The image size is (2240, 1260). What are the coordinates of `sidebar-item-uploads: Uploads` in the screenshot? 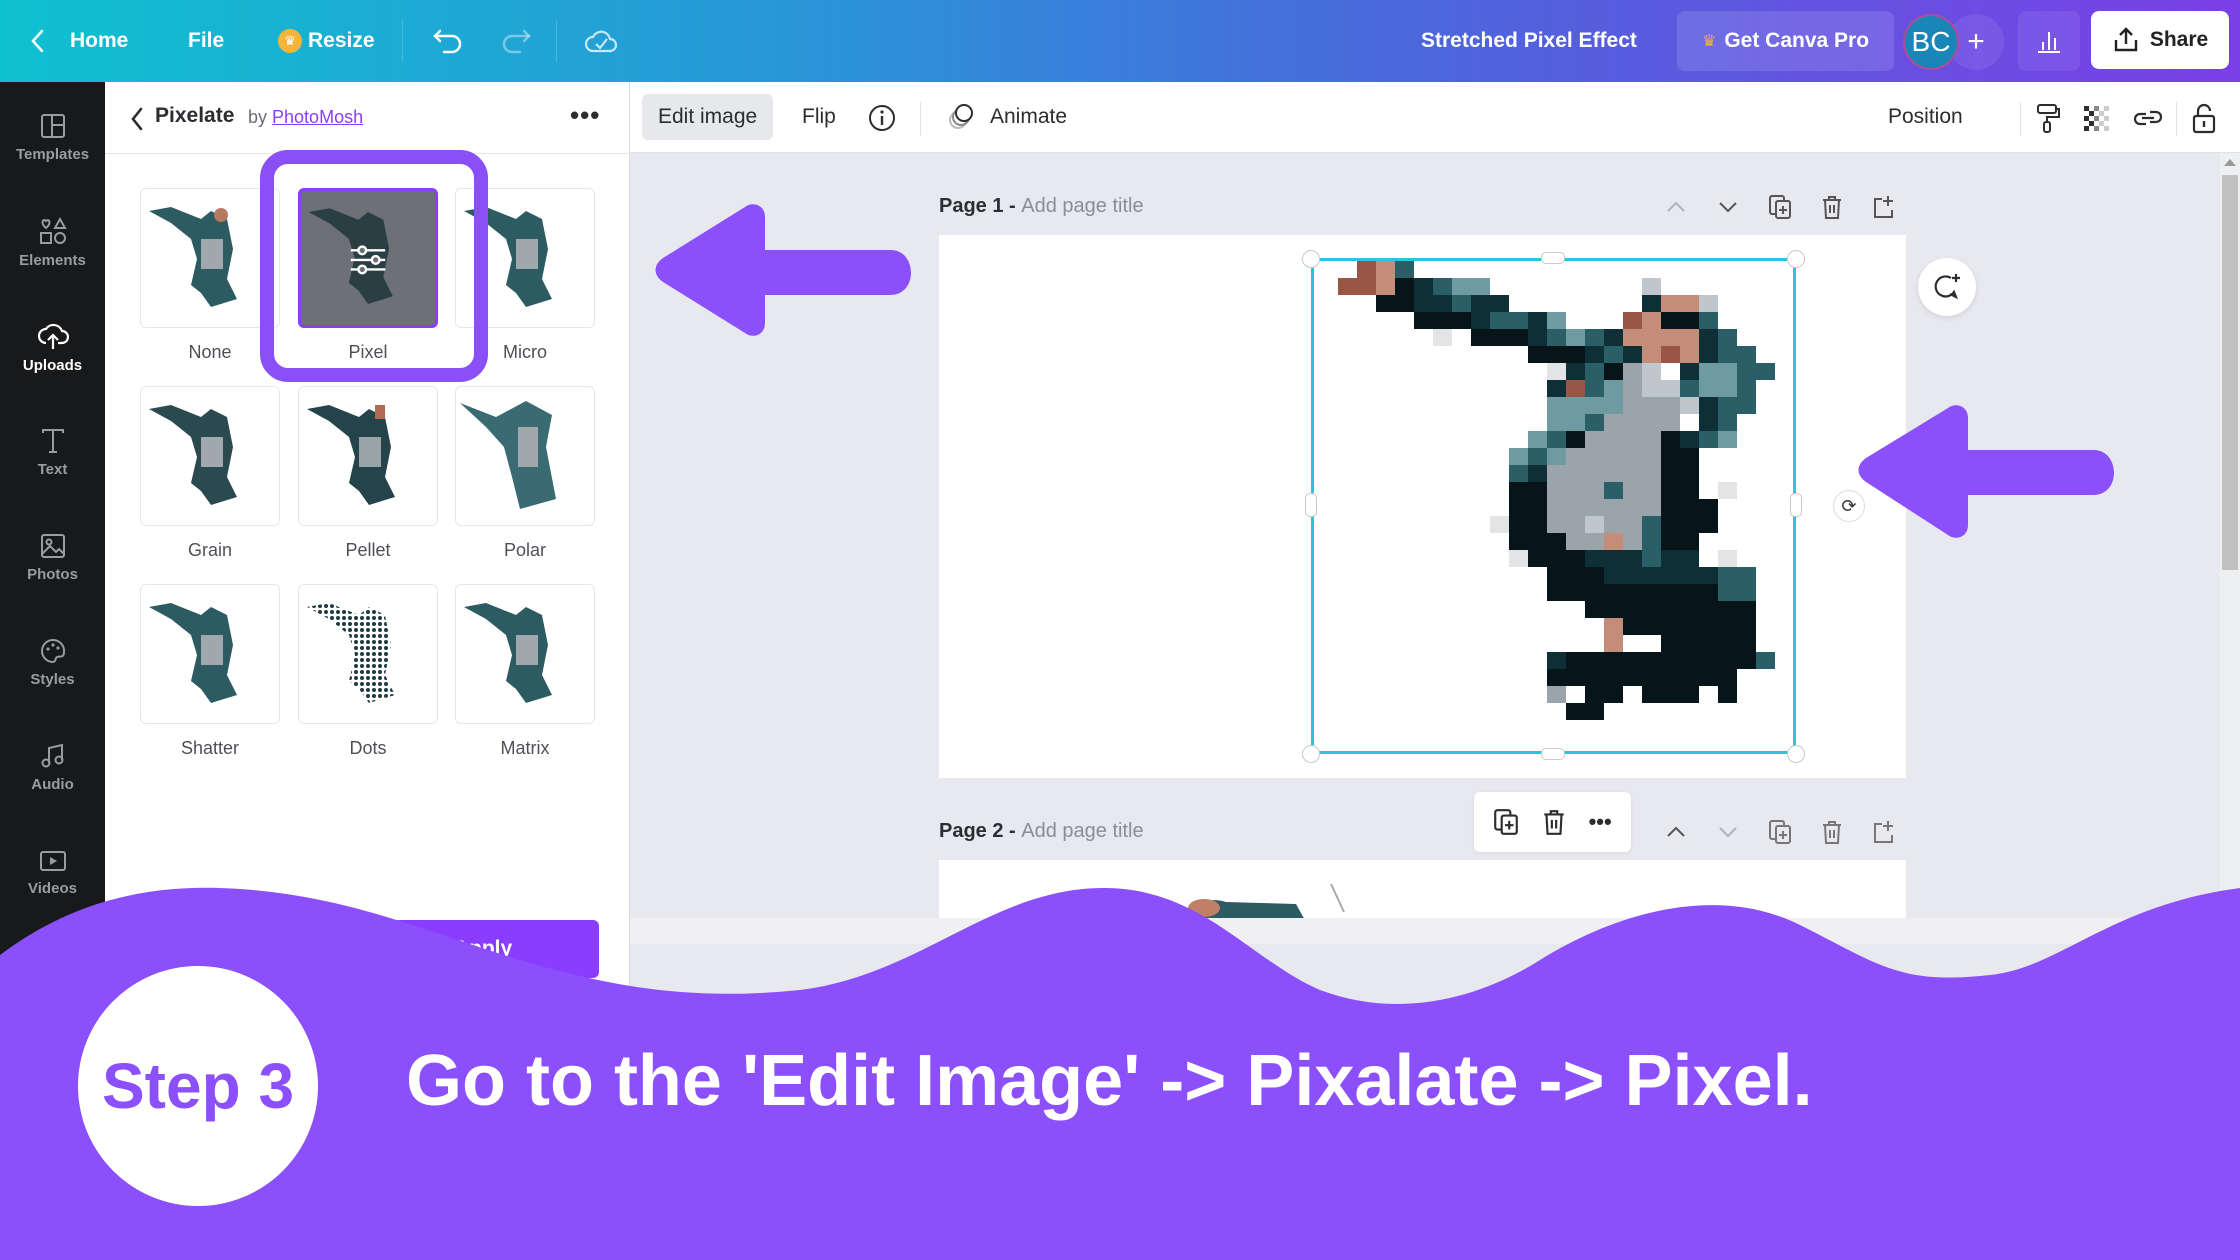 It's located at (52, 347).